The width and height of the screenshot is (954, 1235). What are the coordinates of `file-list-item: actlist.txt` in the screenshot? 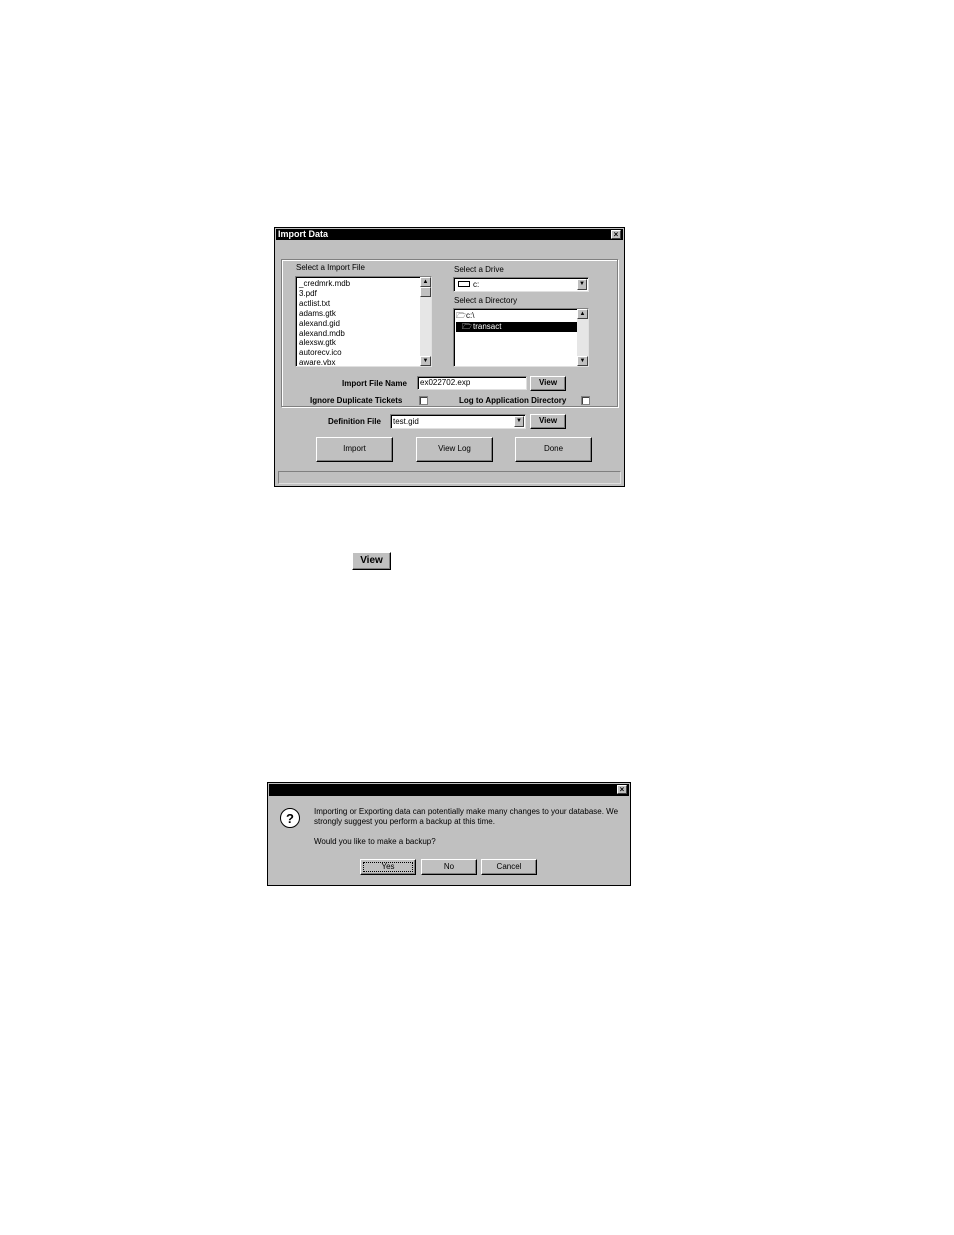 It's located at (363, 304).